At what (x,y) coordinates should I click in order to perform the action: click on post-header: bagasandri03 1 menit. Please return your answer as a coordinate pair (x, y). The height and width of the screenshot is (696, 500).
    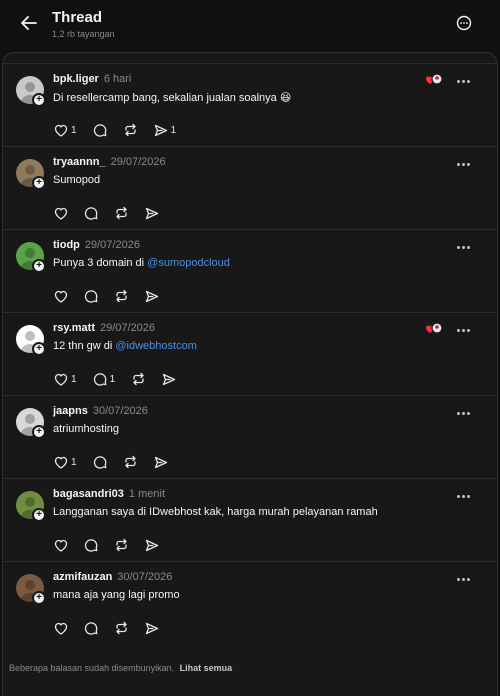
    Looking at the image, I should click on (109, 494).